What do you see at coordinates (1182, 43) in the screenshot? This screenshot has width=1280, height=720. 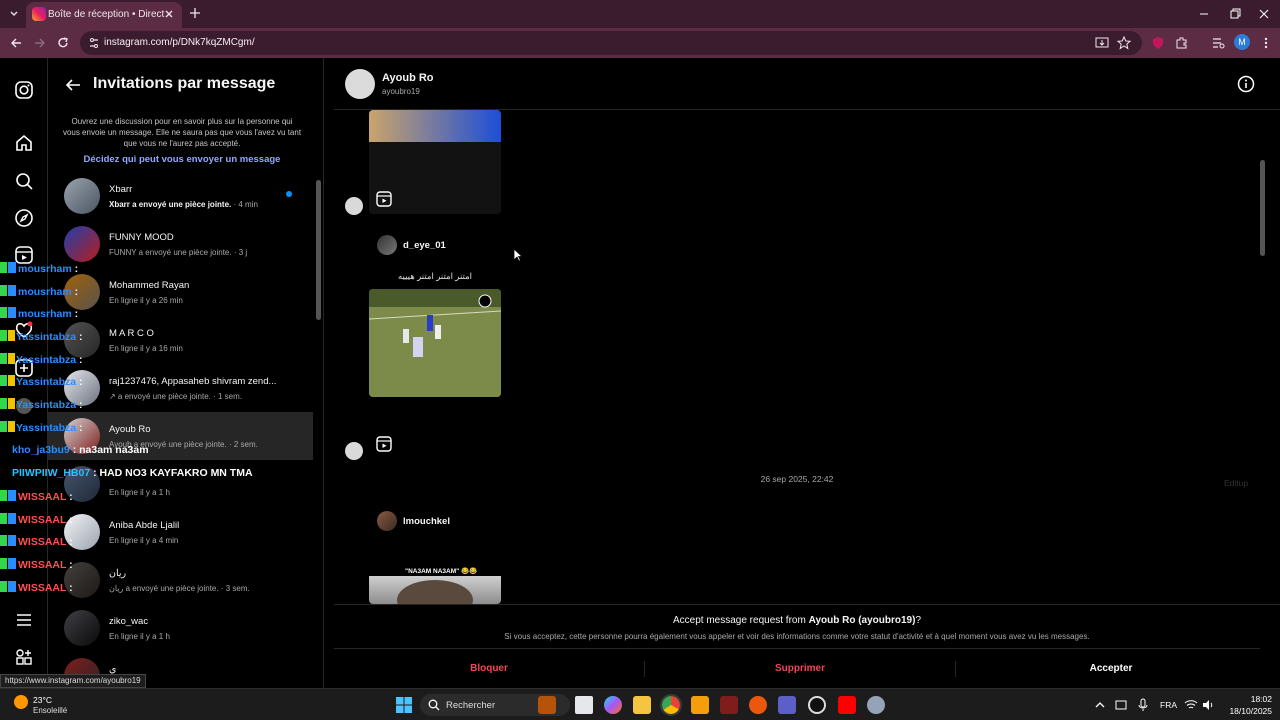 I see `extensions-puzzle-icon` at bounding box center [1182, 43].